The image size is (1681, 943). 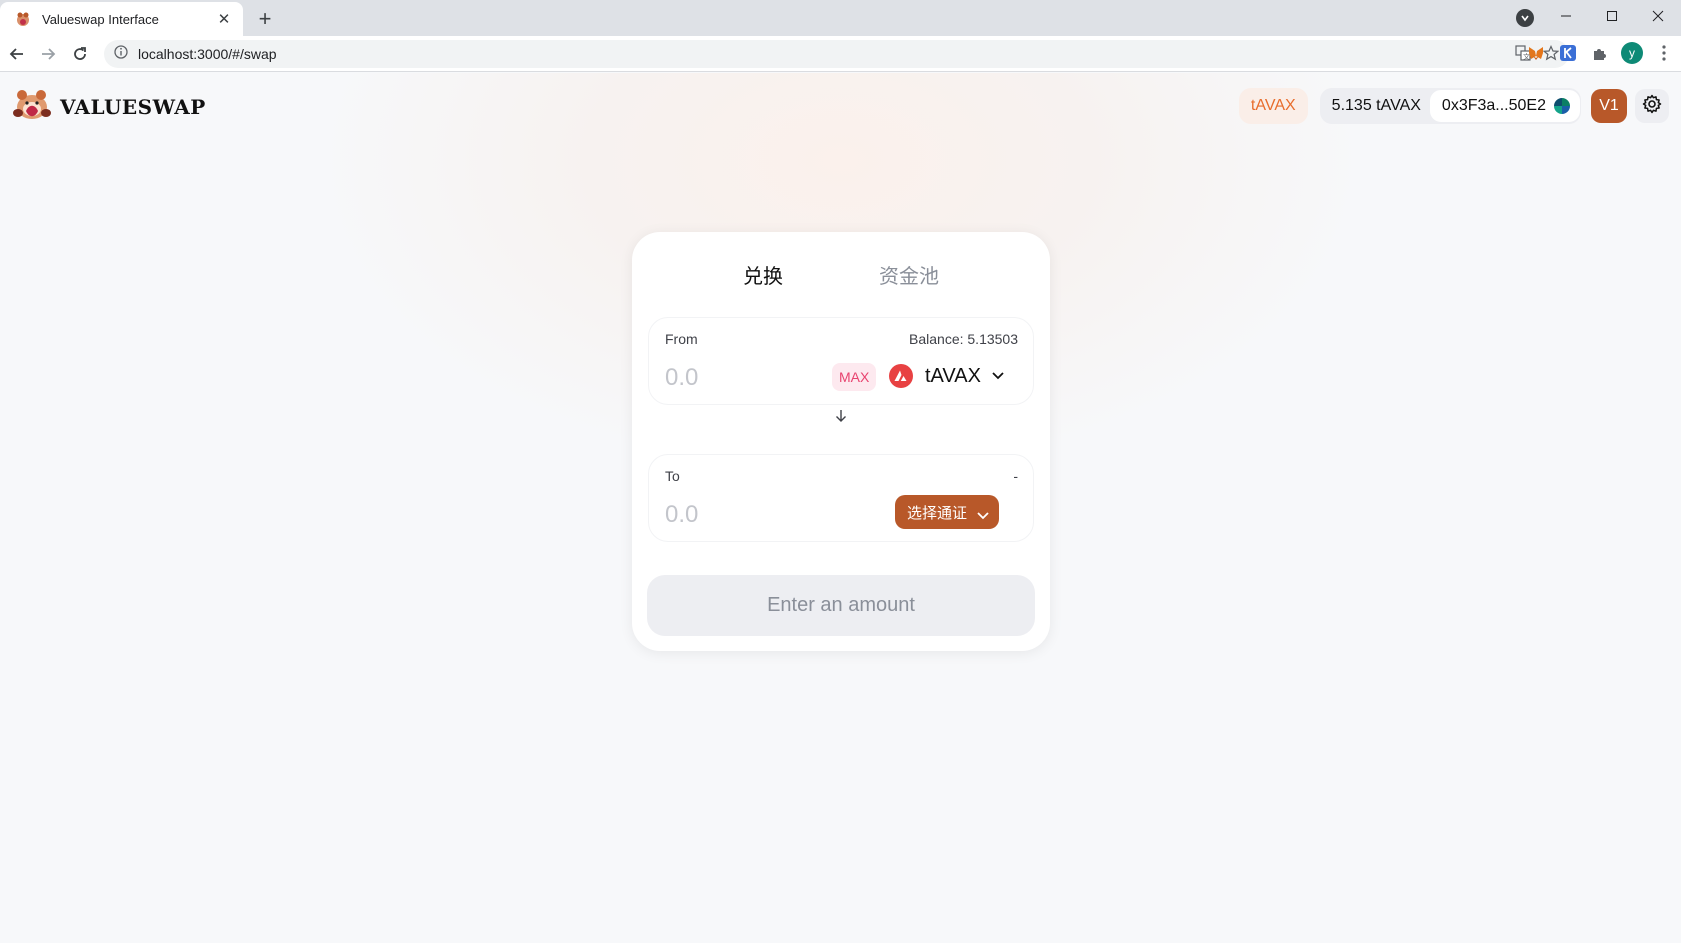 I want to click on from-token-select: tAVAX, so click(x=947, y=376).